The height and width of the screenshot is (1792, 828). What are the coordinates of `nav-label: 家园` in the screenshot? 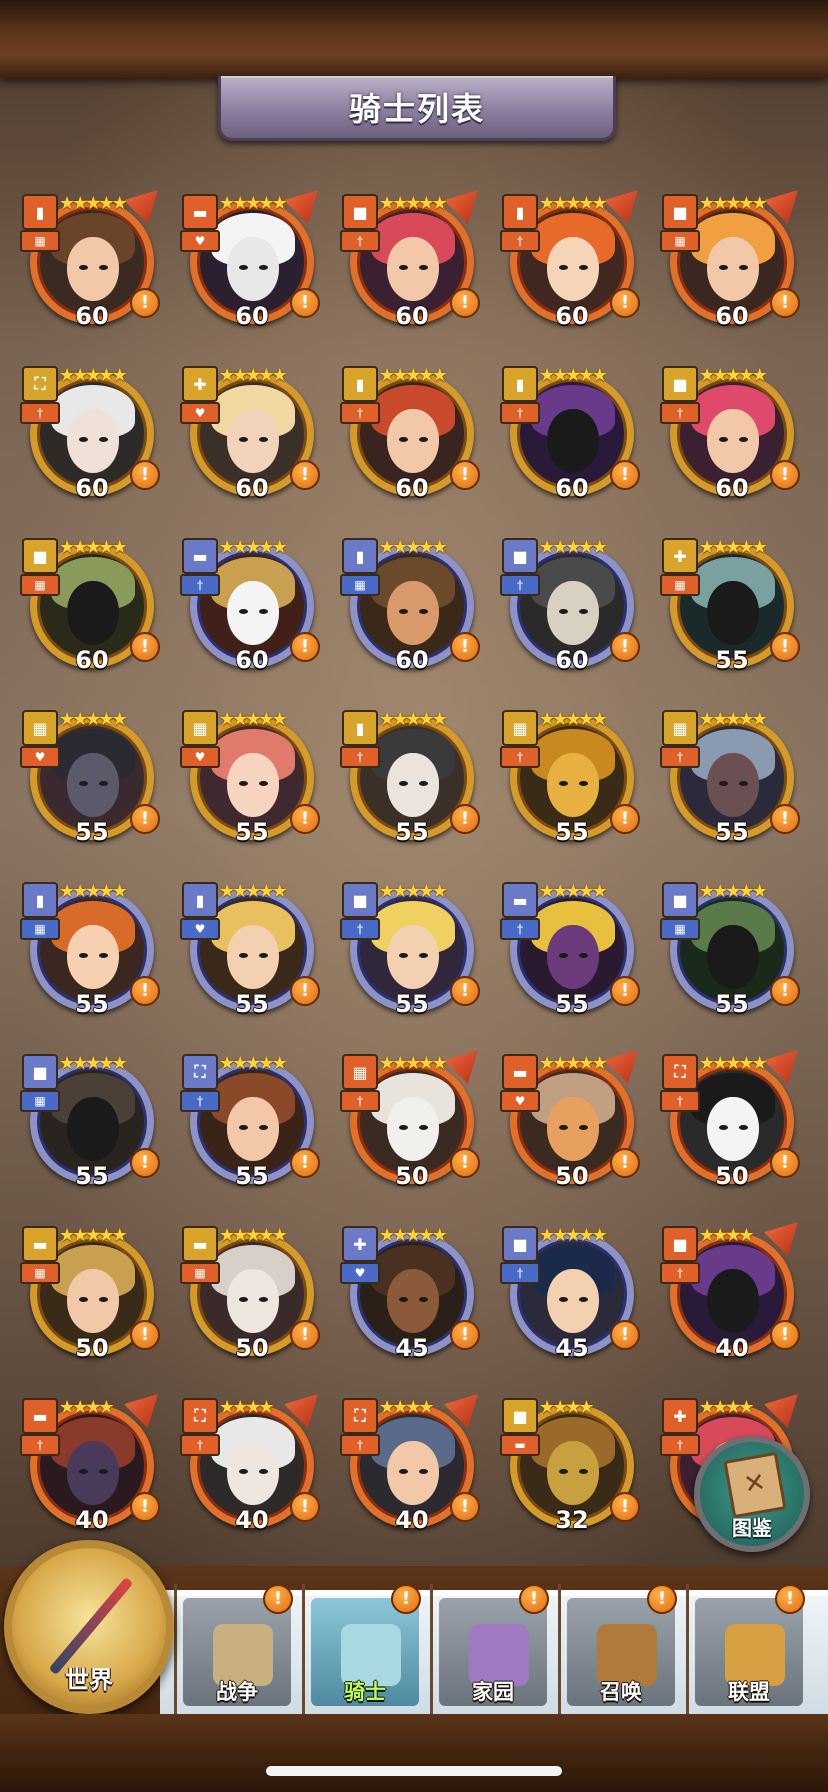 It's located at (493, 1692).